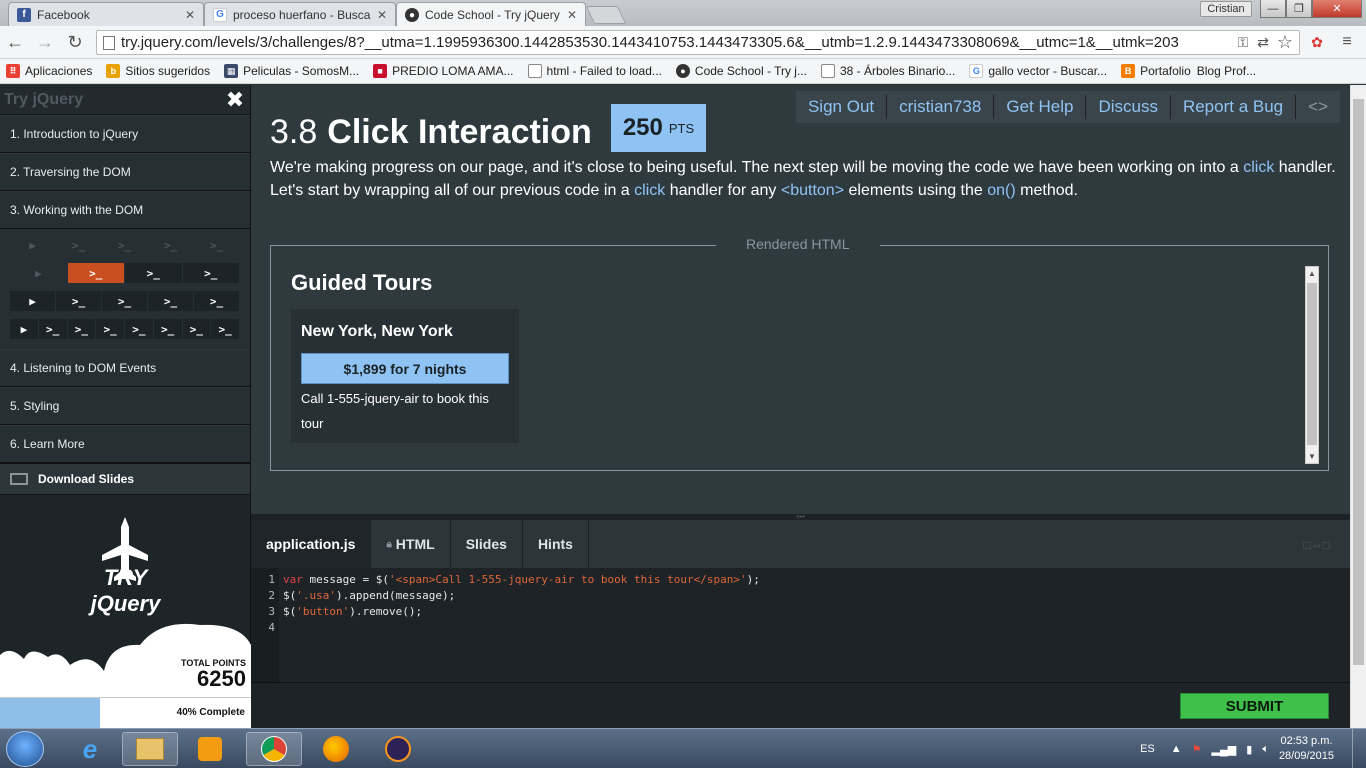 This screenshot has width=1366, height=768. What do you see at coordinates (125, 406) in the screenshot?
I see `sidebar-level-5: 5. Styling` at bounding box center [125, 406].